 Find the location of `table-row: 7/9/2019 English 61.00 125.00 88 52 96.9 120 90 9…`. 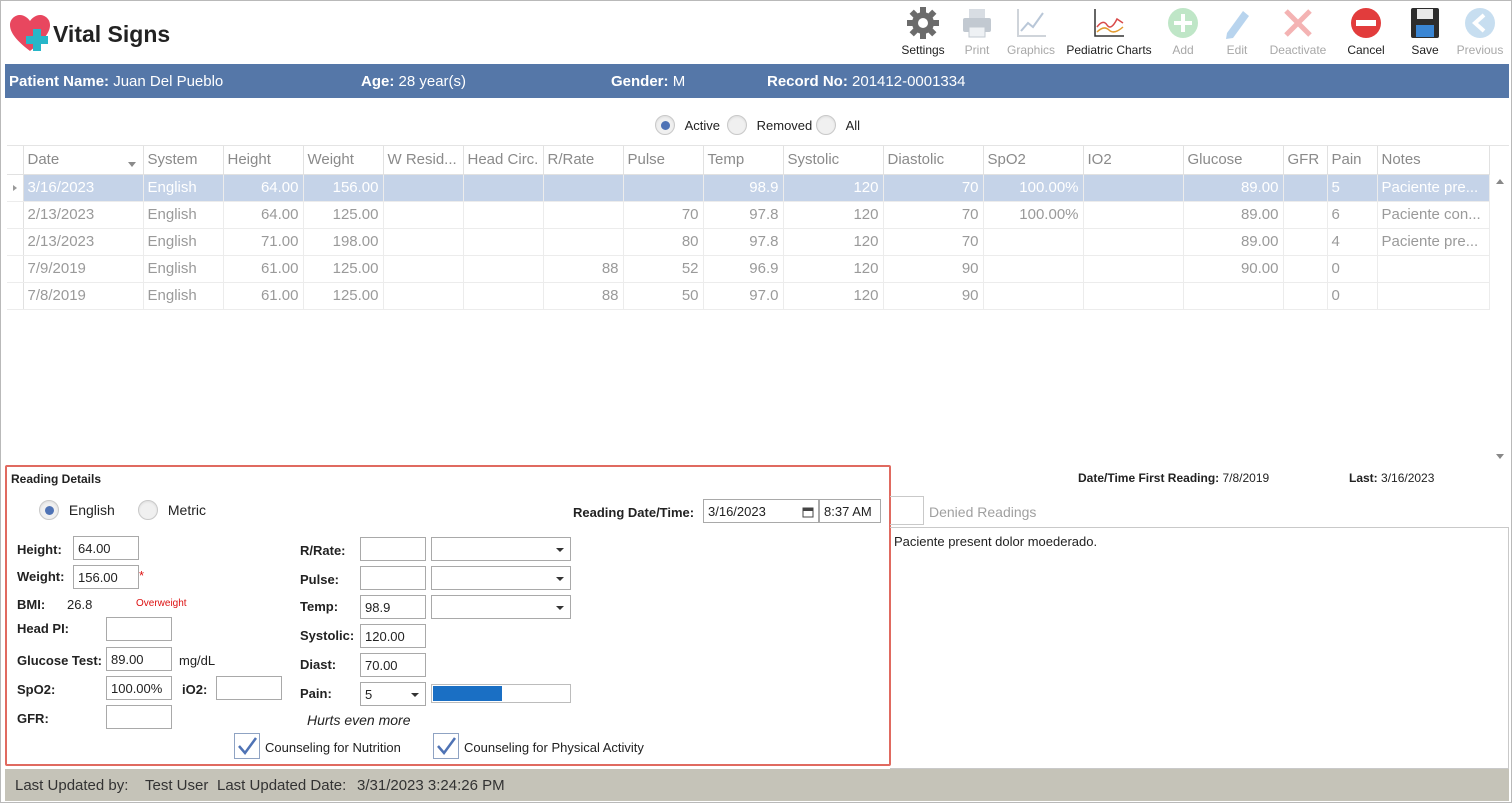

table-row: 7/9/2019 English 61.00 125.00 88 52 96.9 120 90 9… is located at coordinates (748, 269).